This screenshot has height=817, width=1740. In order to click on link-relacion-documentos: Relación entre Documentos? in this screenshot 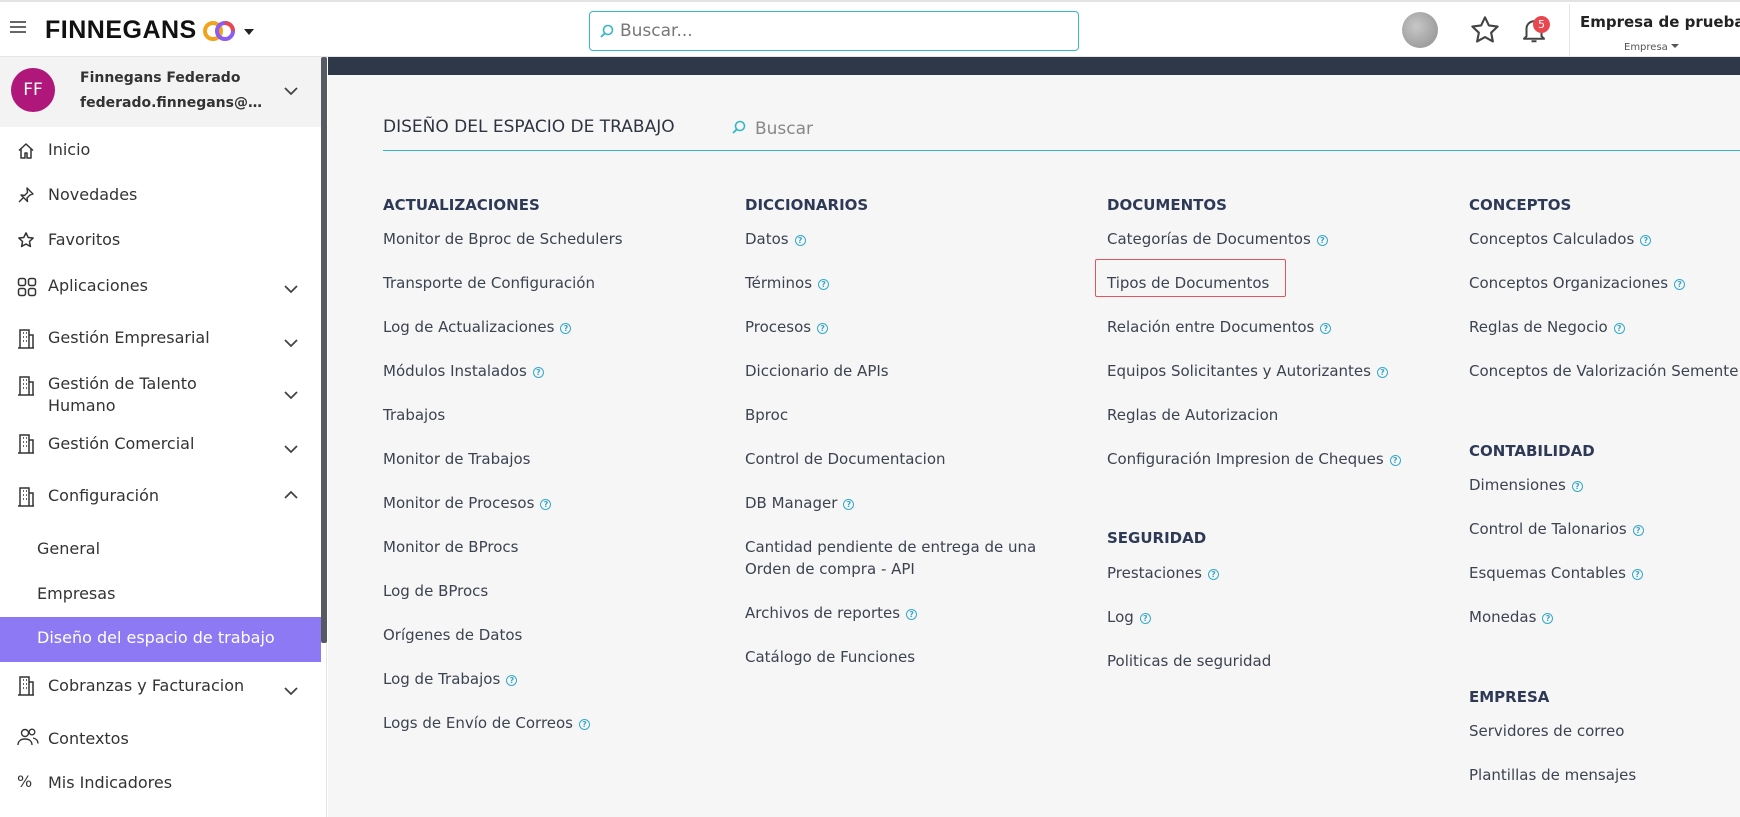, I will do `click(1219, 327)`.